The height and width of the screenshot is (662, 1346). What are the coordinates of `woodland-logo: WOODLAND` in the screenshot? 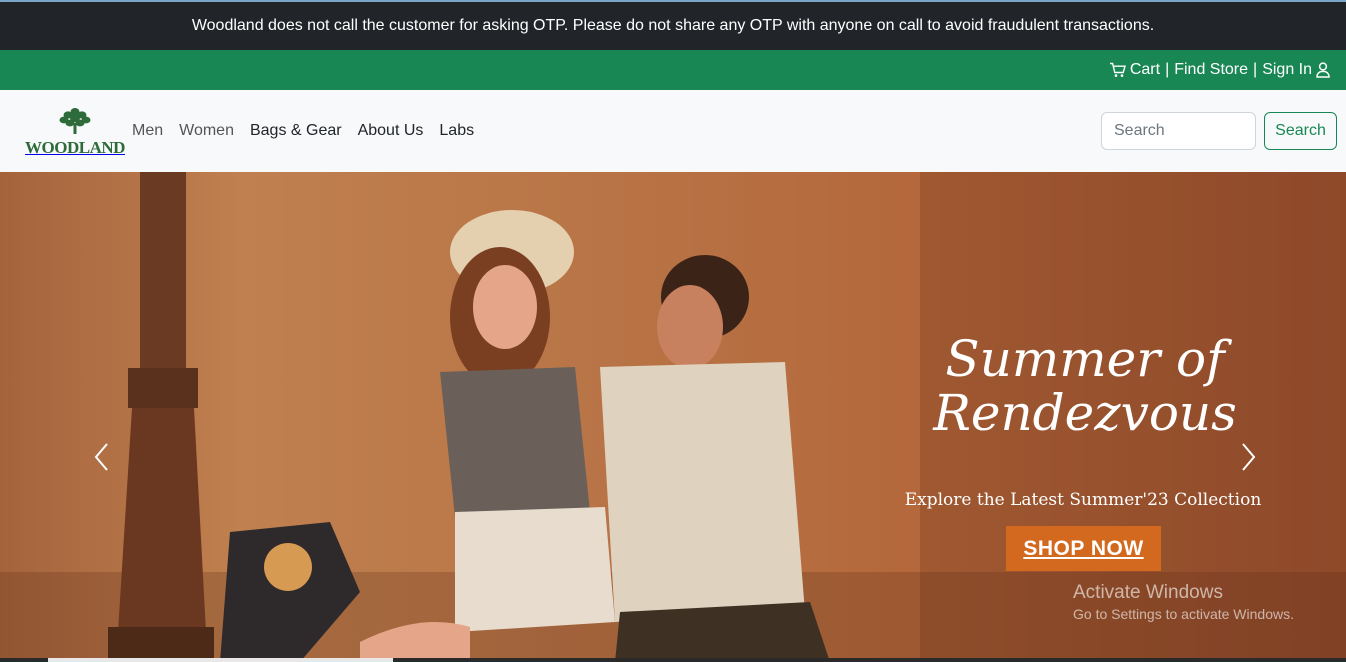 It's located at (75, 132).